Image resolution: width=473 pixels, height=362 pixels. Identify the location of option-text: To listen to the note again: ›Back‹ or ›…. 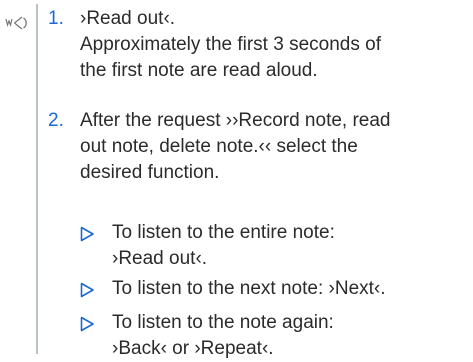
(290, 336).